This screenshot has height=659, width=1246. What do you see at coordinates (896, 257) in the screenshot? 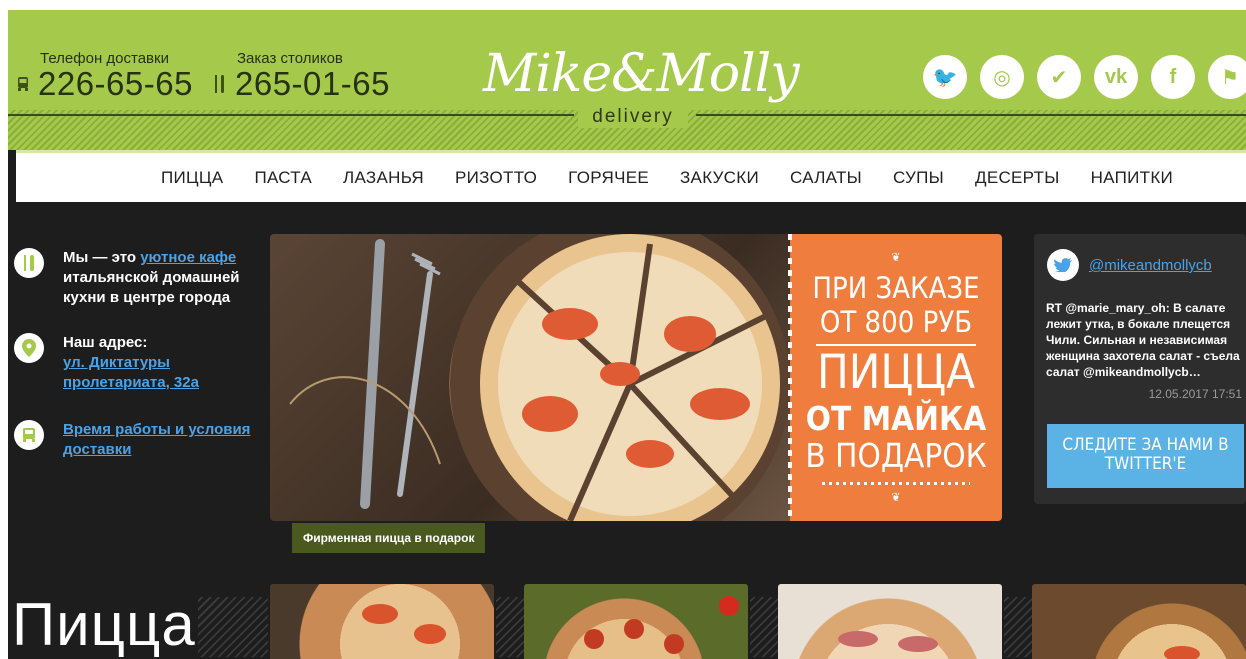
I see `leaf-icon-top: ❦` at bounding box center [896, 257].